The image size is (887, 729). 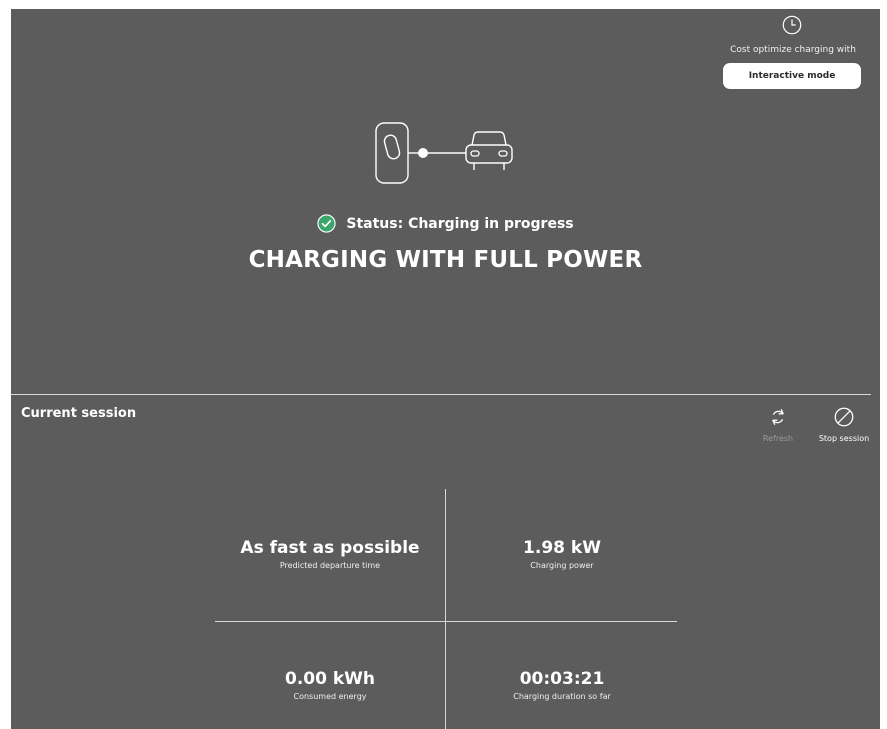 What do you see at coordinates (844, 417) in the screenshot?
I see `stop-icon` at bounding box center [844, 417].